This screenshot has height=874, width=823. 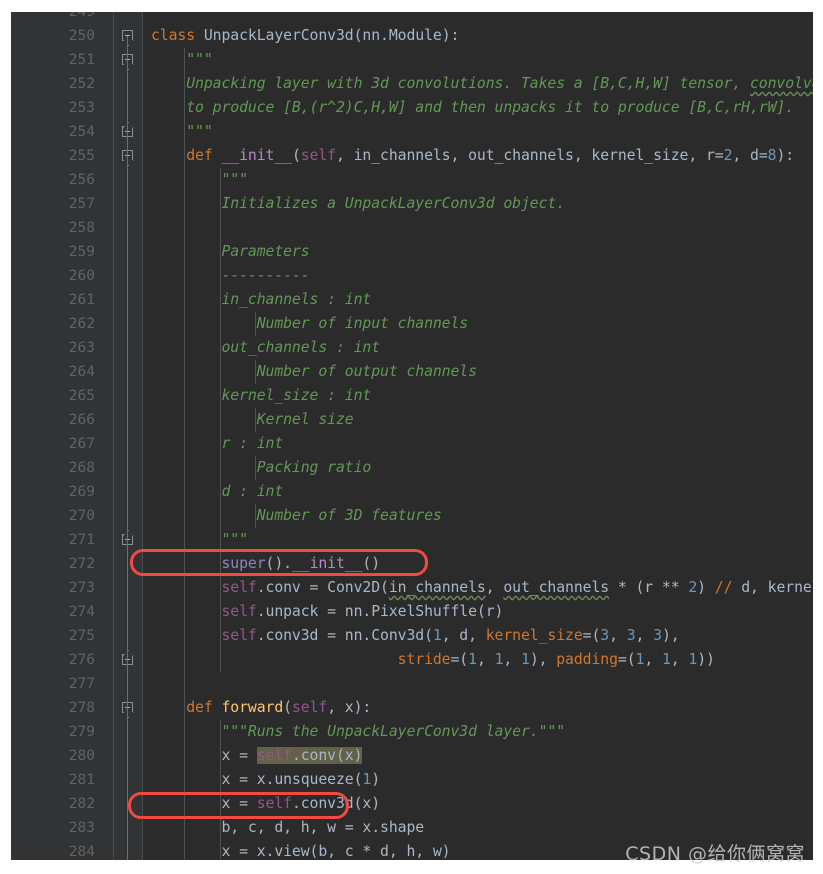 I want to click on line-number: 256, so click(x=81, y=180).